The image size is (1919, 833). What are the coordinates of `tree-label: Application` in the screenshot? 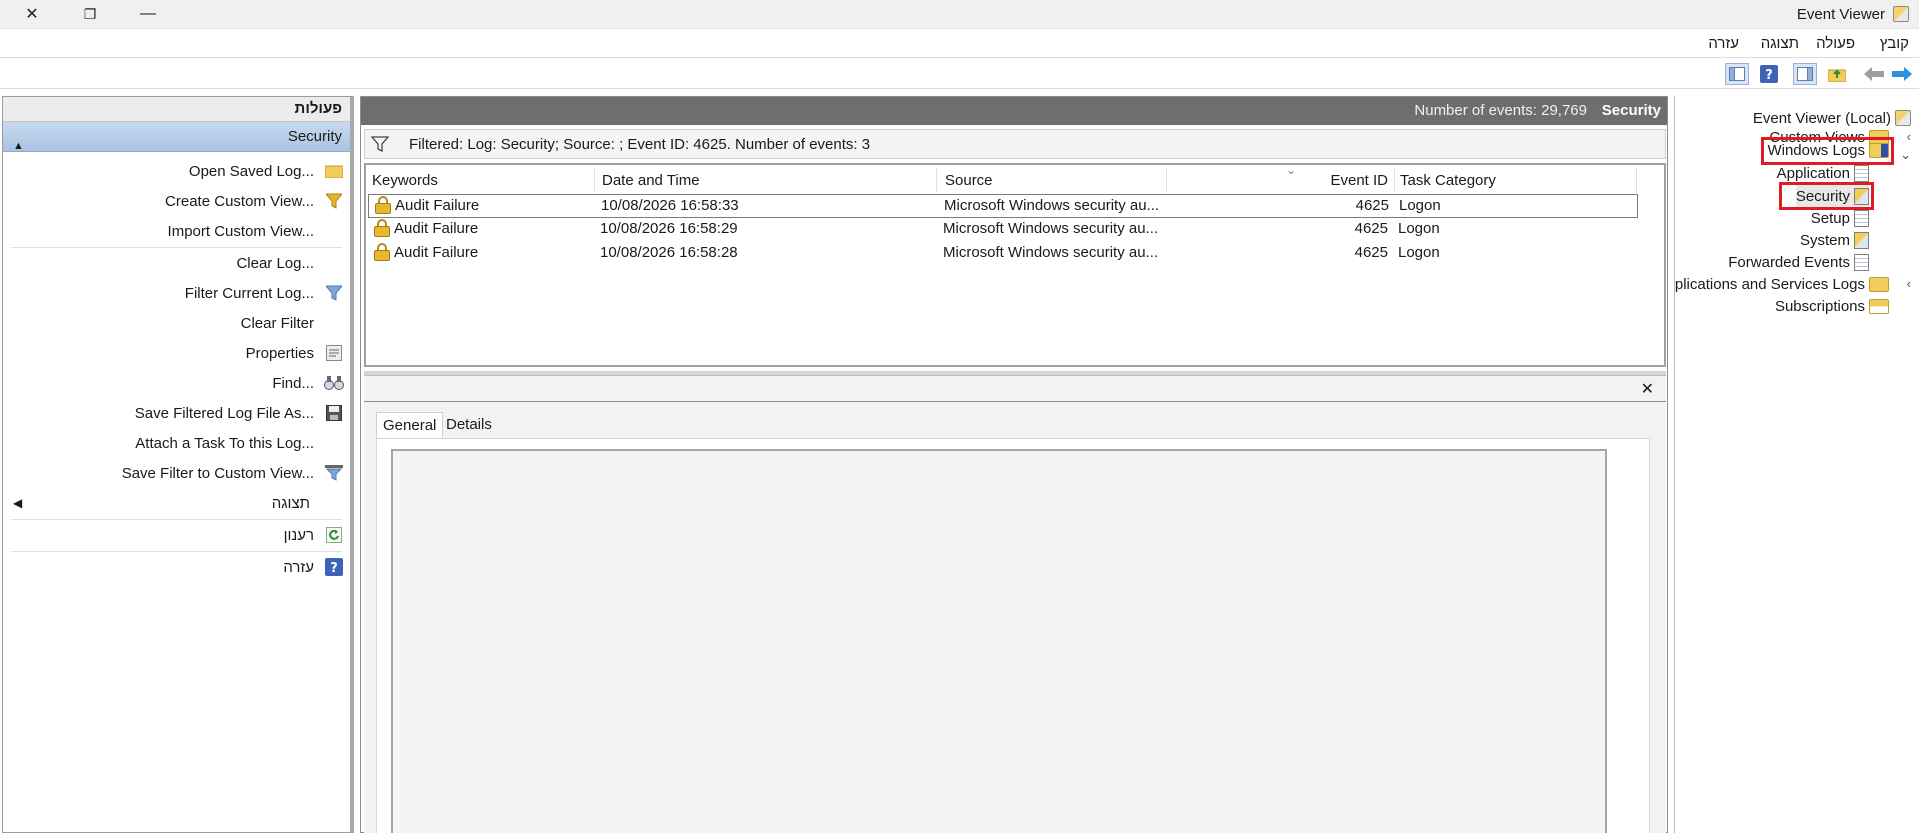 It's located at (1813, 173).